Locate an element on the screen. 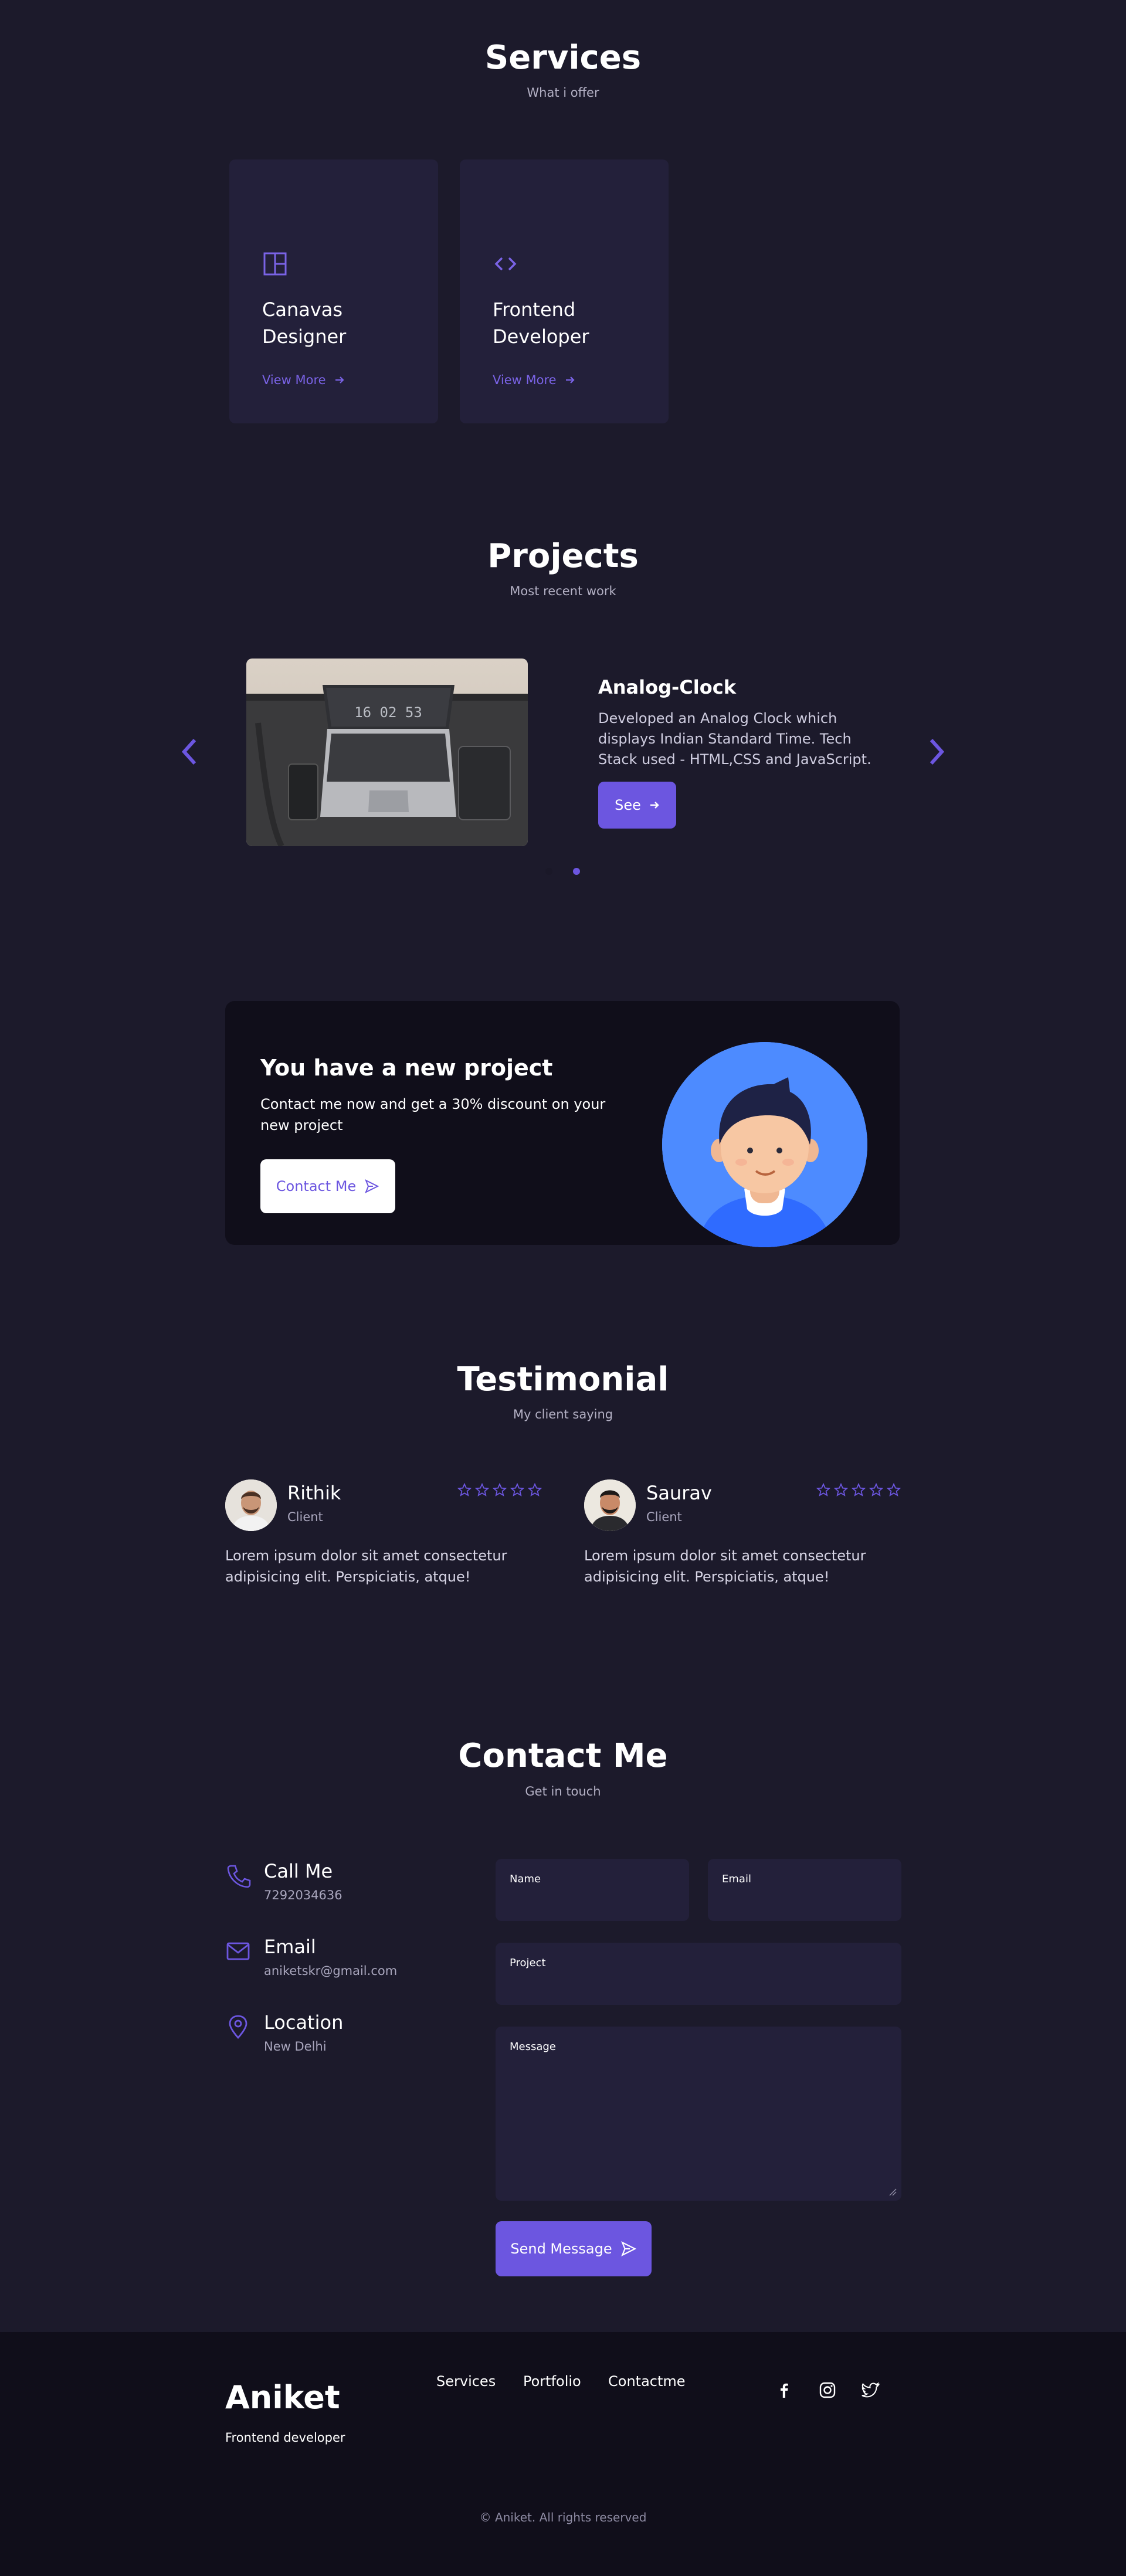  next-arrow-icon is located at coordinates (937, 752).